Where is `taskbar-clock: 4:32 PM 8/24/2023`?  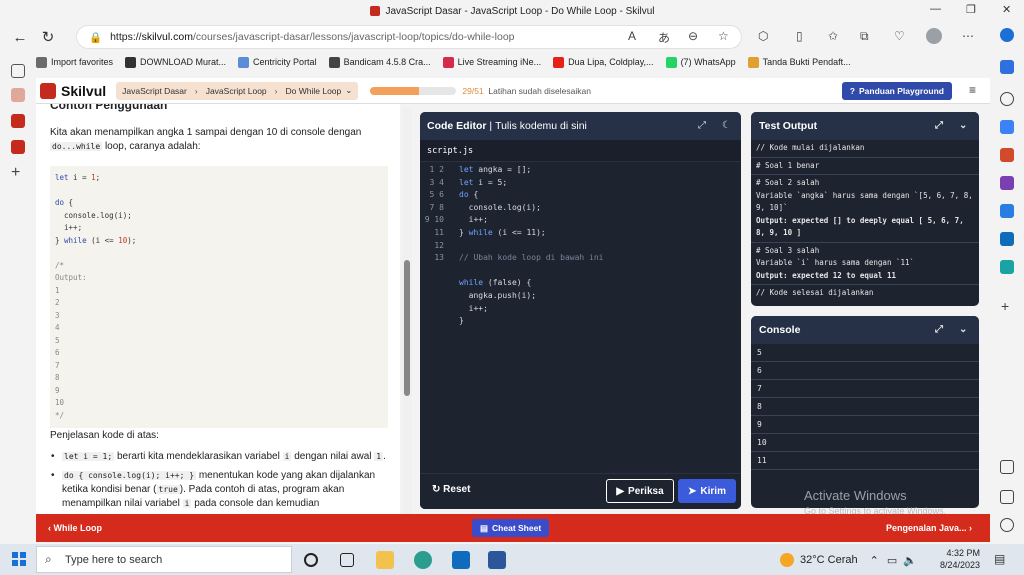 taskbar-clock: 4:32 PM 8/24/2023 is located at coordinates (960, 559).